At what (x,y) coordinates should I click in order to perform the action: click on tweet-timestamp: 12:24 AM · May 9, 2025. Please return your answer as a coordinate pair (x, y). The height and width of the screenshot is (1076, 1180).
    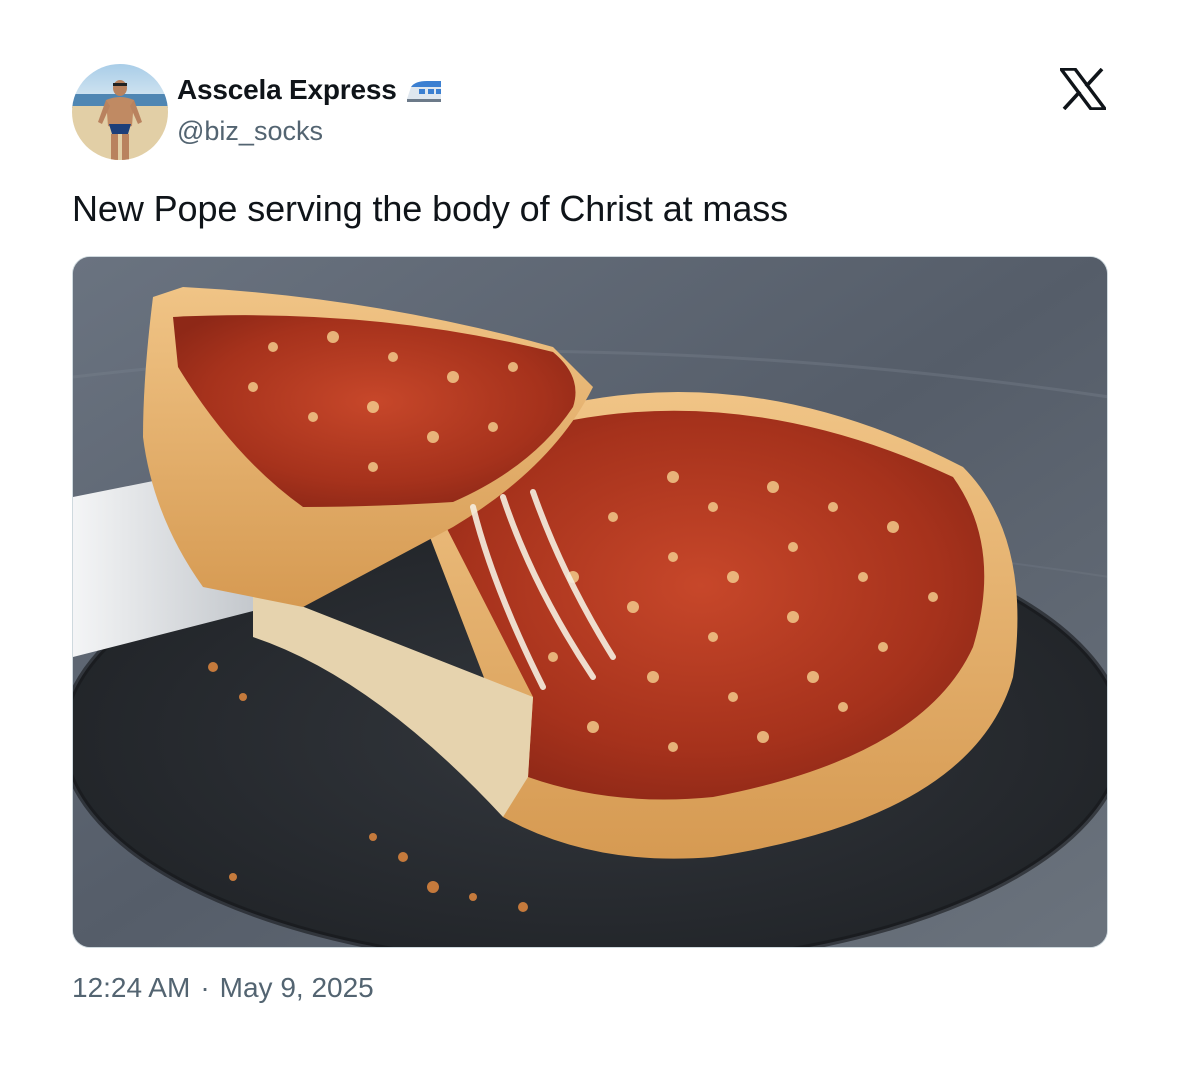
    Looking at the image, I should click on (223, 988).